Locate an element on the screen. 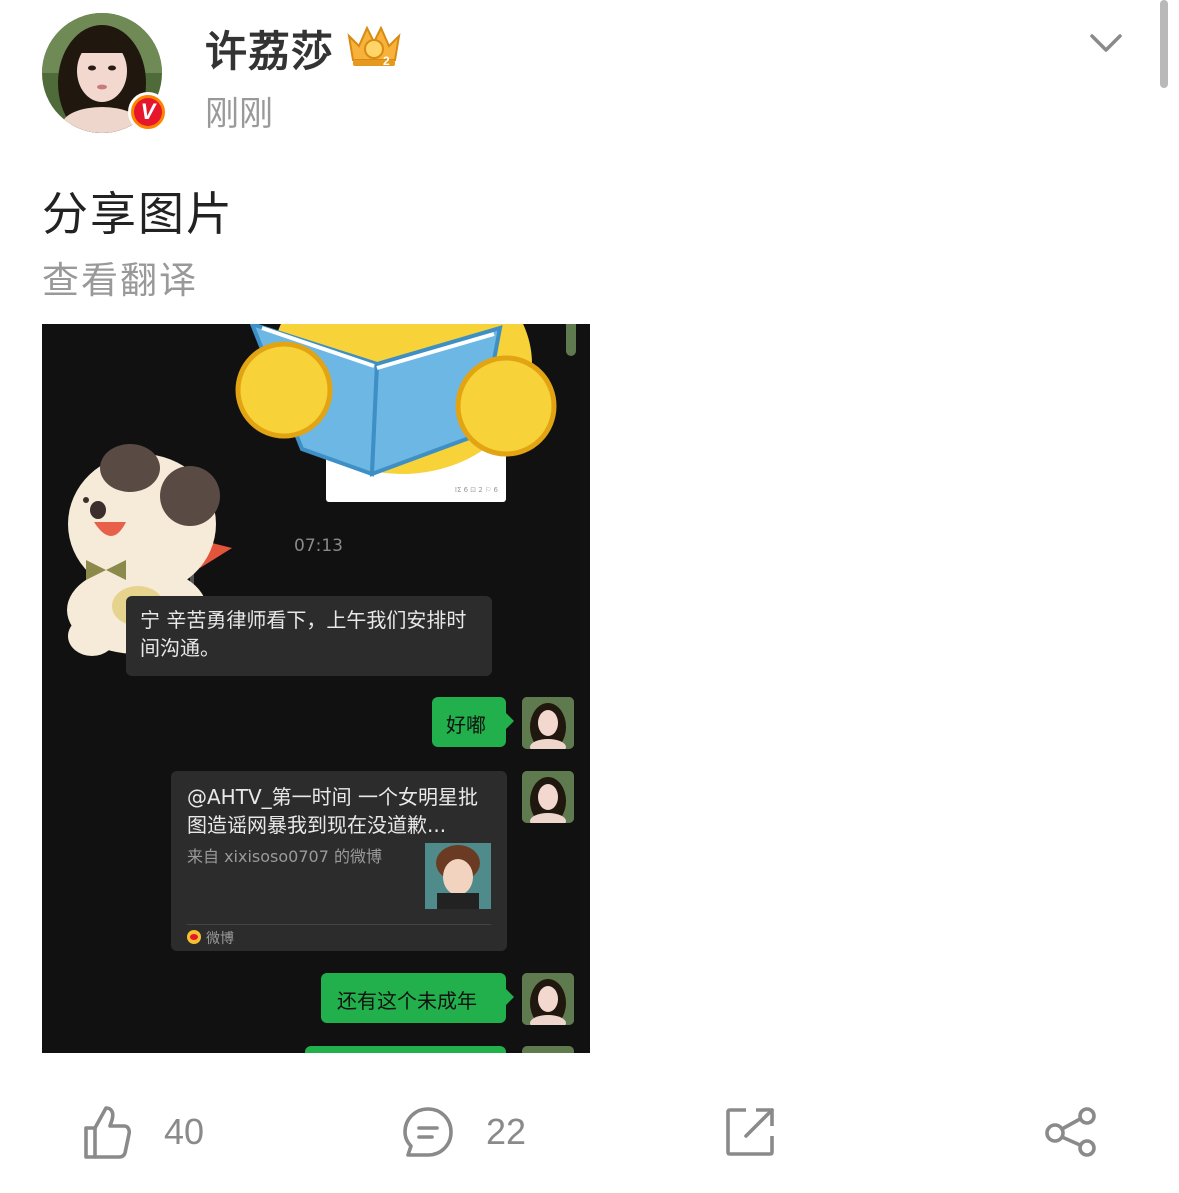  repost-icon is located at coordinates (750, 1132).